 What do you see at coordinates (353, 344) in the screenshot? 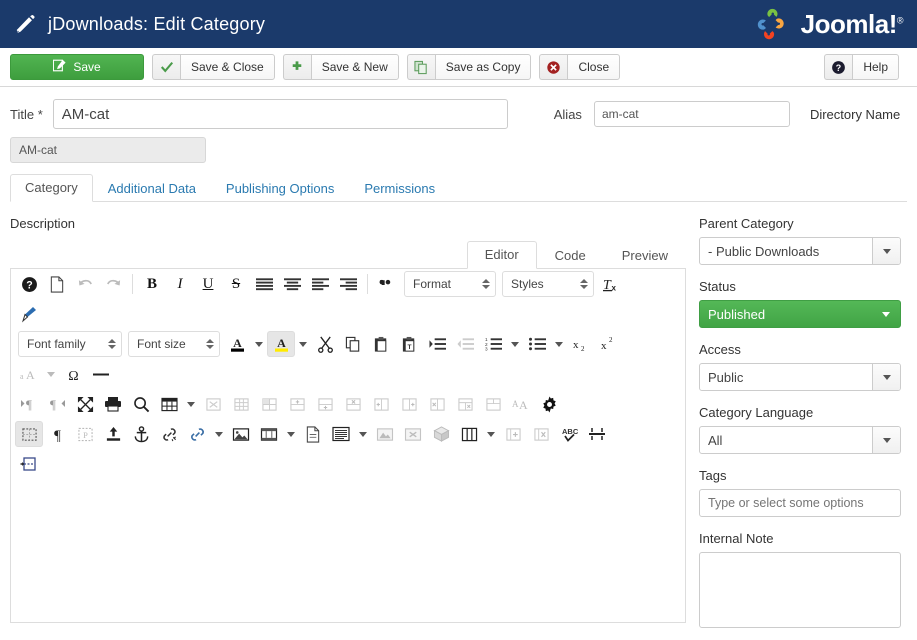
I see `copy-icon` at bounding box center [353, 344].